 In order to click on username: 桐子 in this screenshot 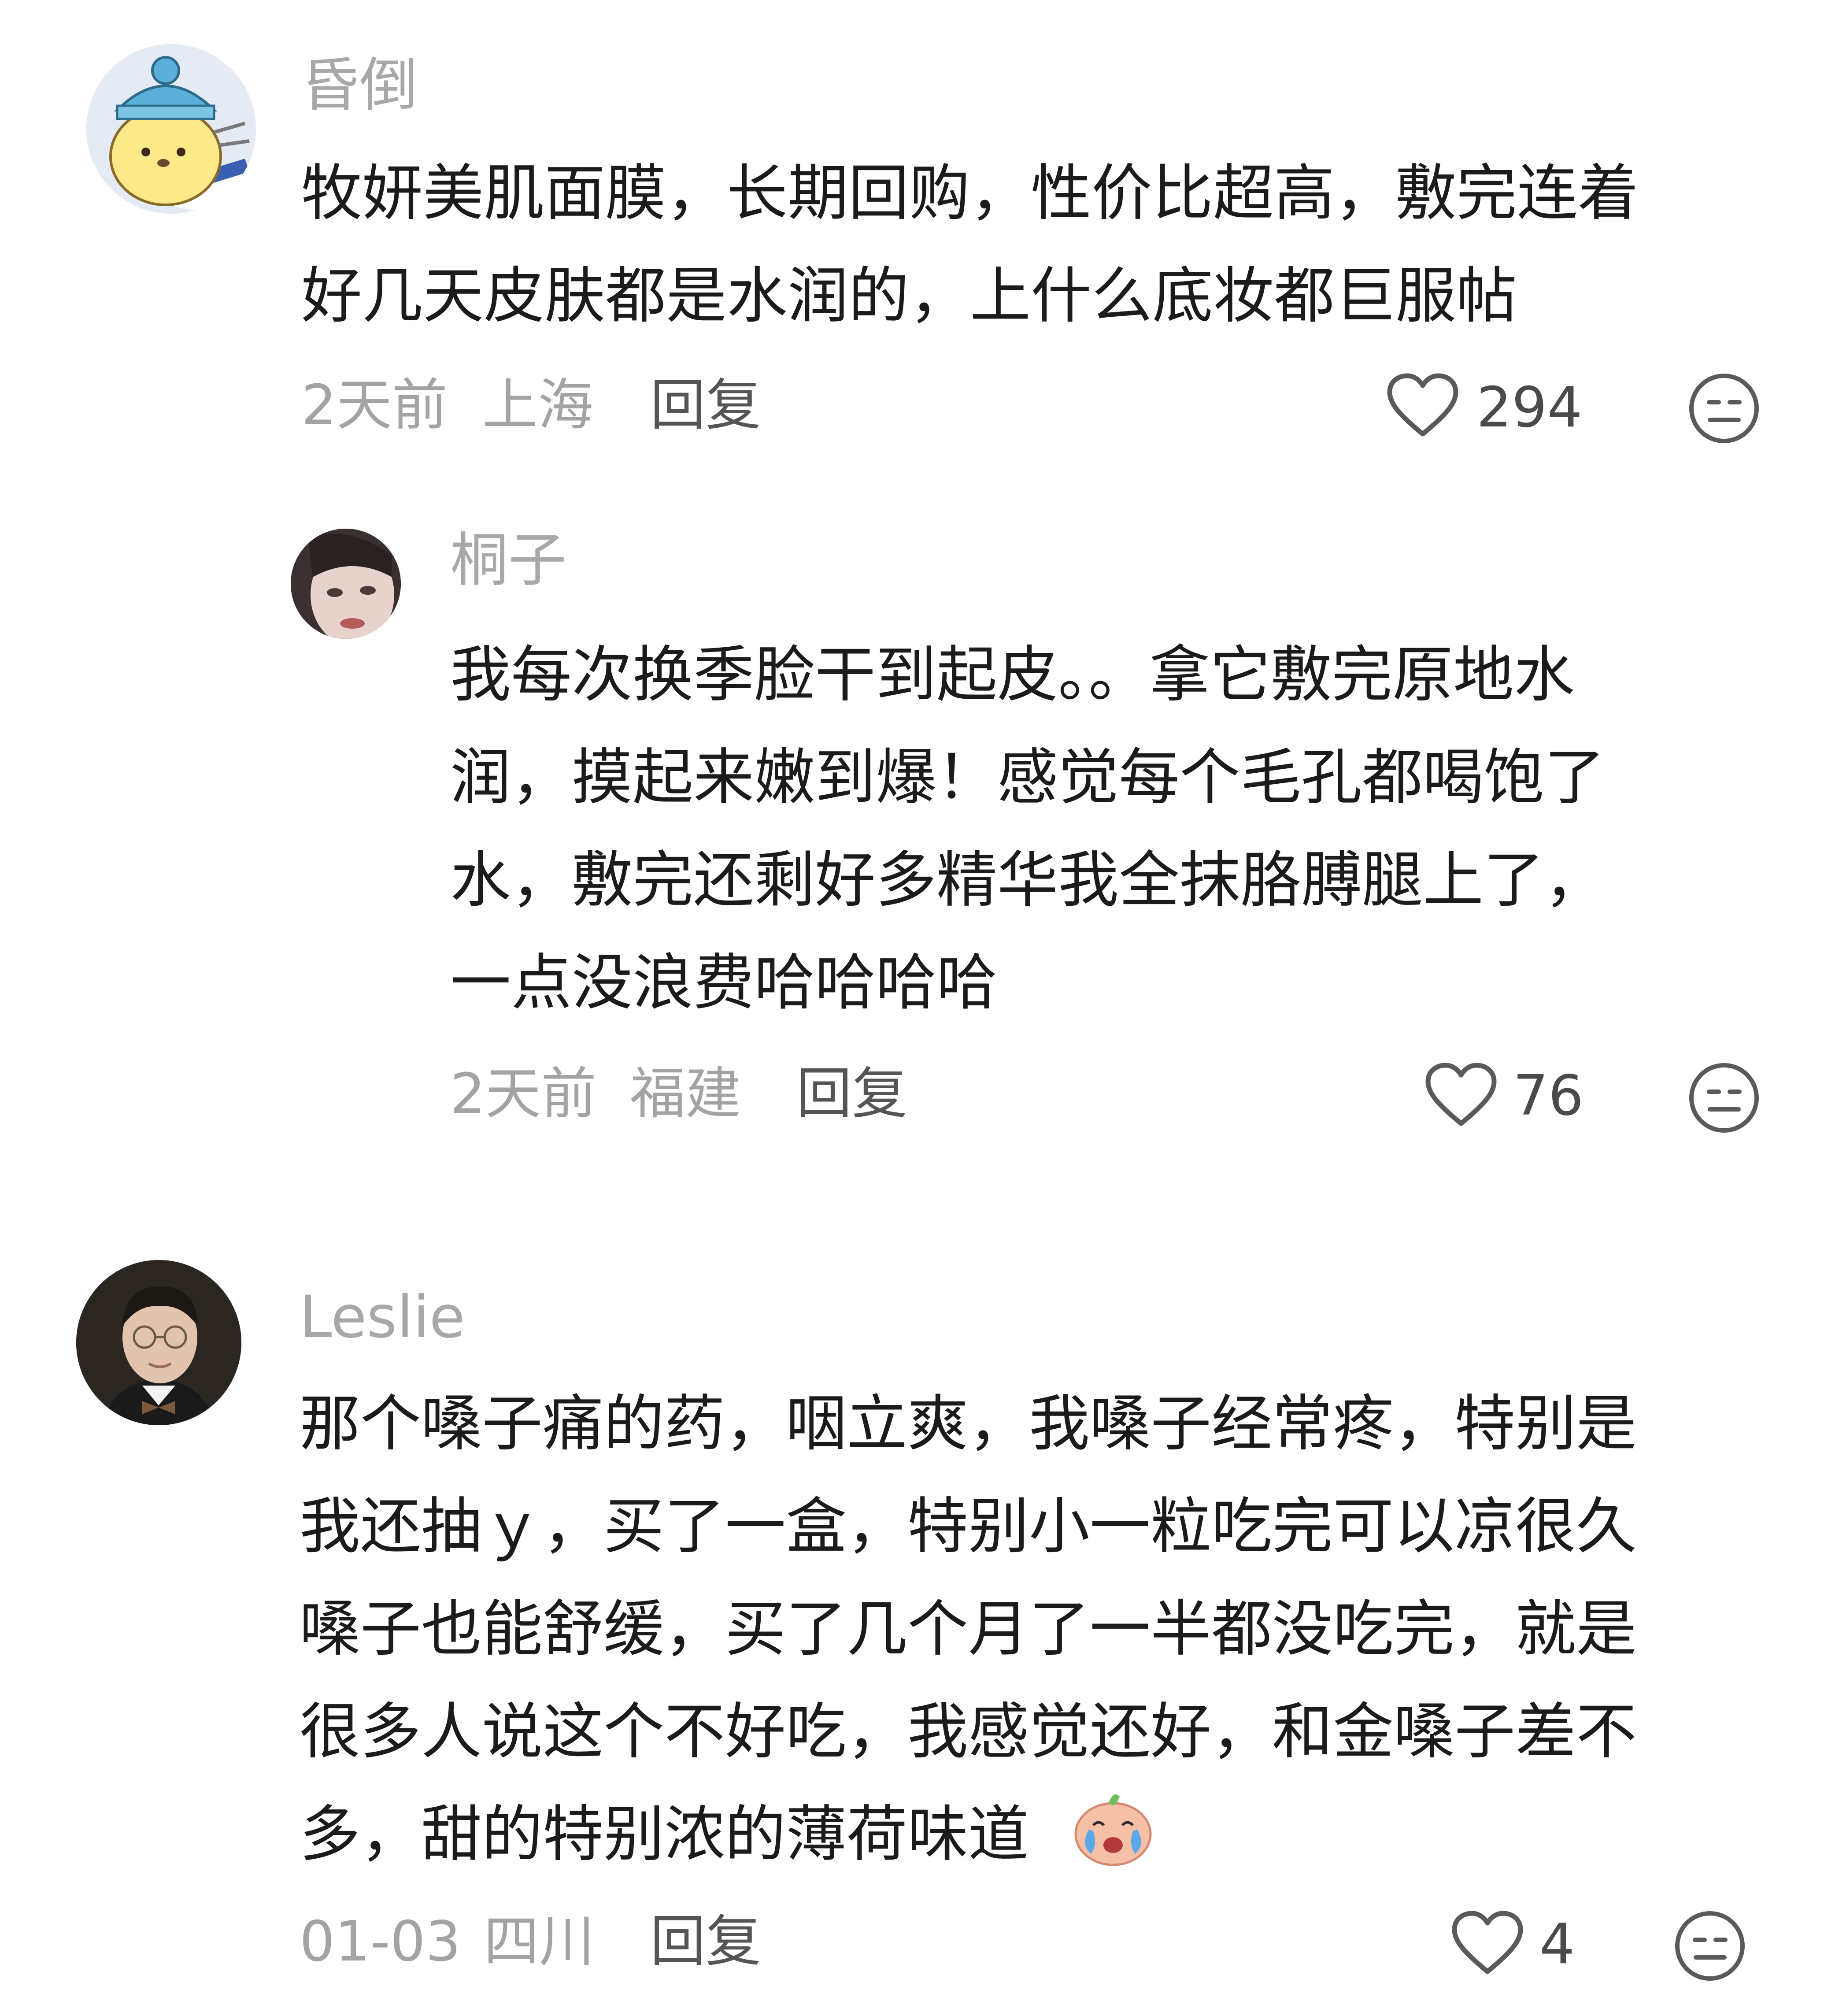, I will do `click(508, 560)`.